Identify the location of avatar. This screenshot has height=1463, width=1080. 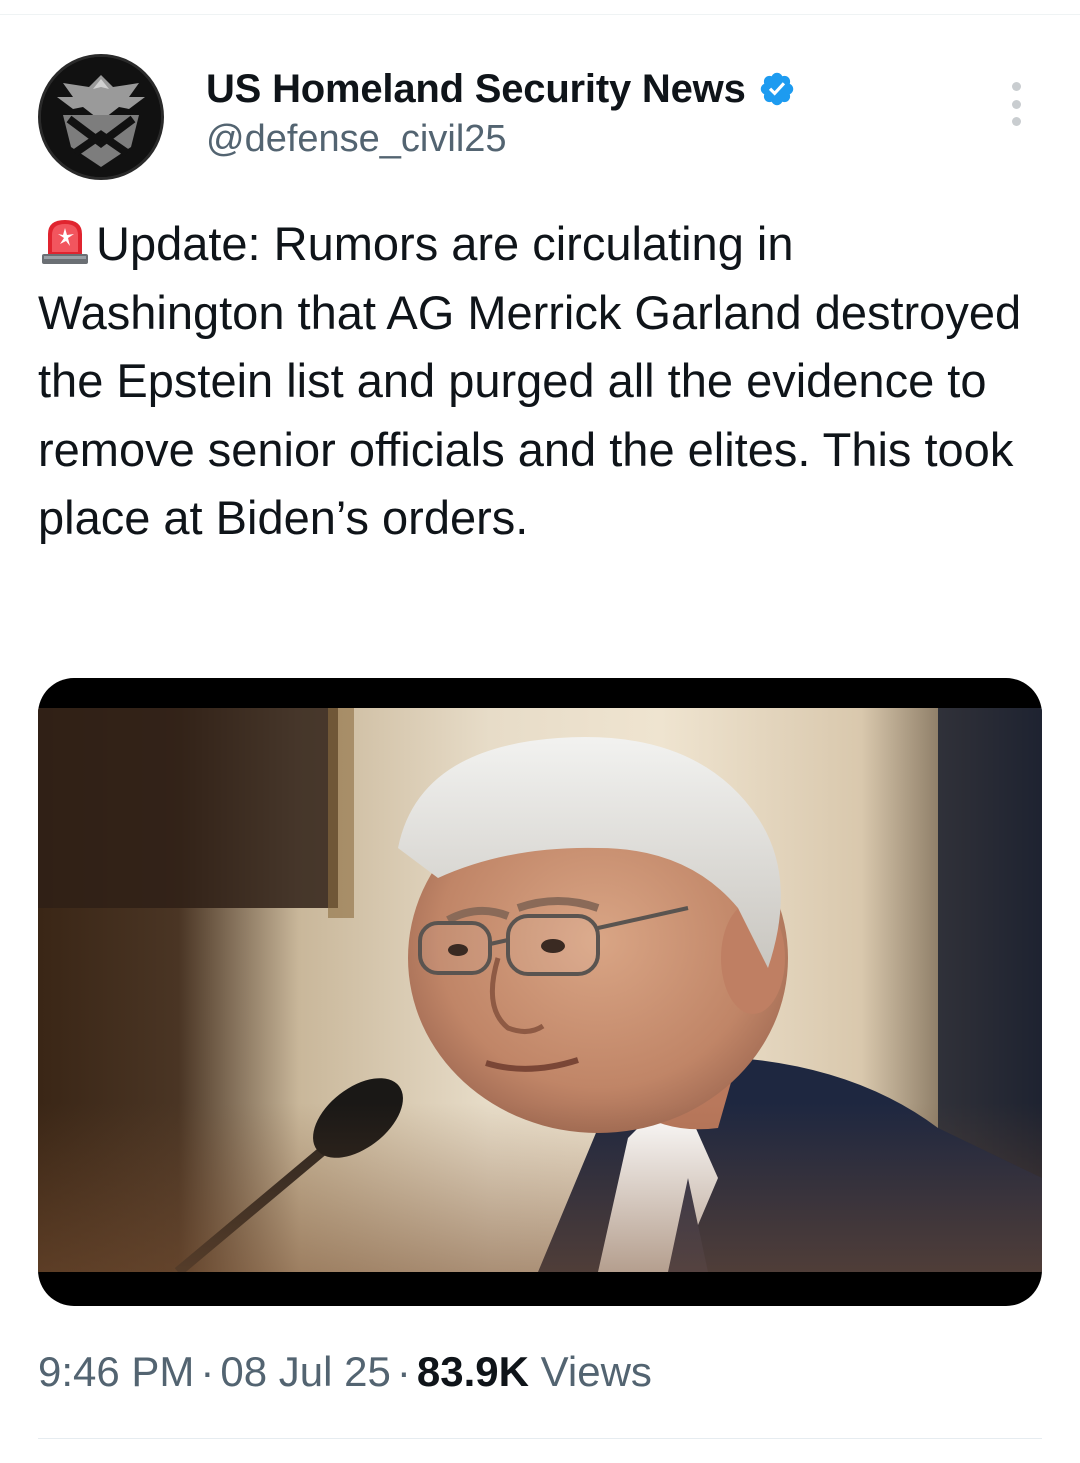
(101, 117).